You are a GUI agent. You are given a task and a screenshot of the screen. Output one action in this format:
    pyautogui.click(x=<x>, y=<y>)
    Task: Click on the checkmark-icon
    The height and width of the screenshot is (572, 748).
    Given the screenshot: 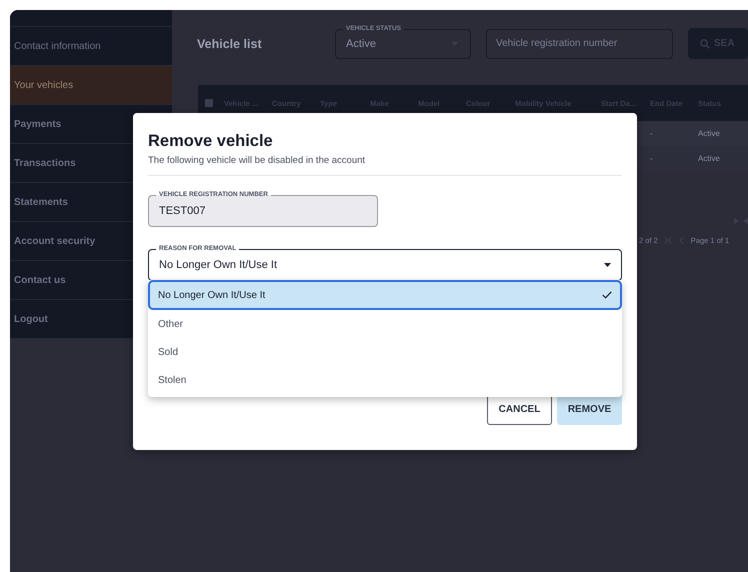 What is the action you would take?
    pyautogui.click(x=607, y=295)
    